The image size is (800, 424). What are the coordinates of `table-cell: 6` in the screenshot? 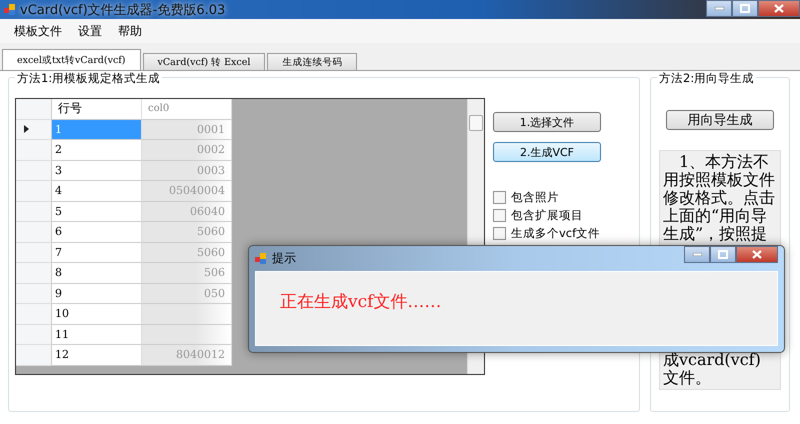 It's located at (97, 232).